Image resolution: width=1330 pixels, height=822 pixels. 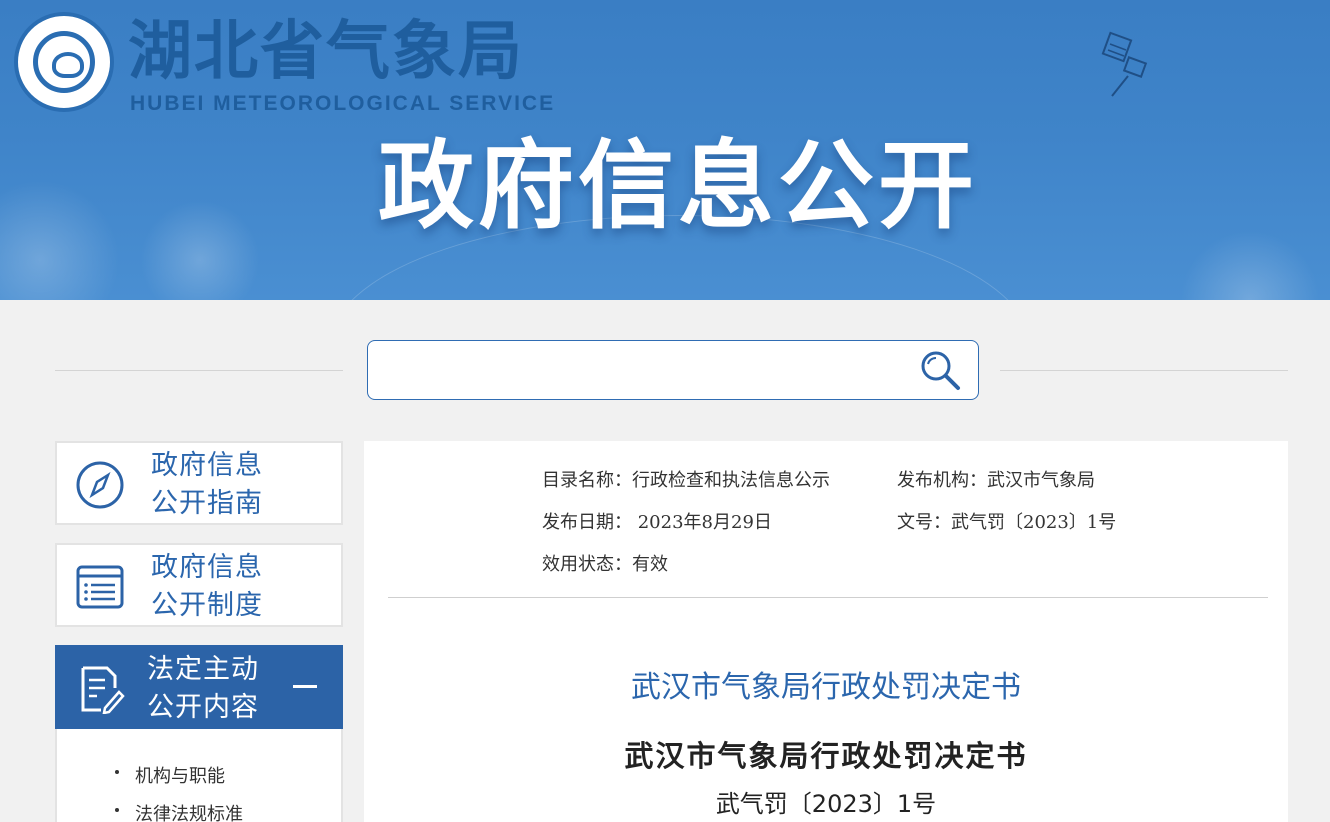 What do you see at coordinates (643, 370) in the screenshot?
I see `search-input` at bounding box center [643, 370].